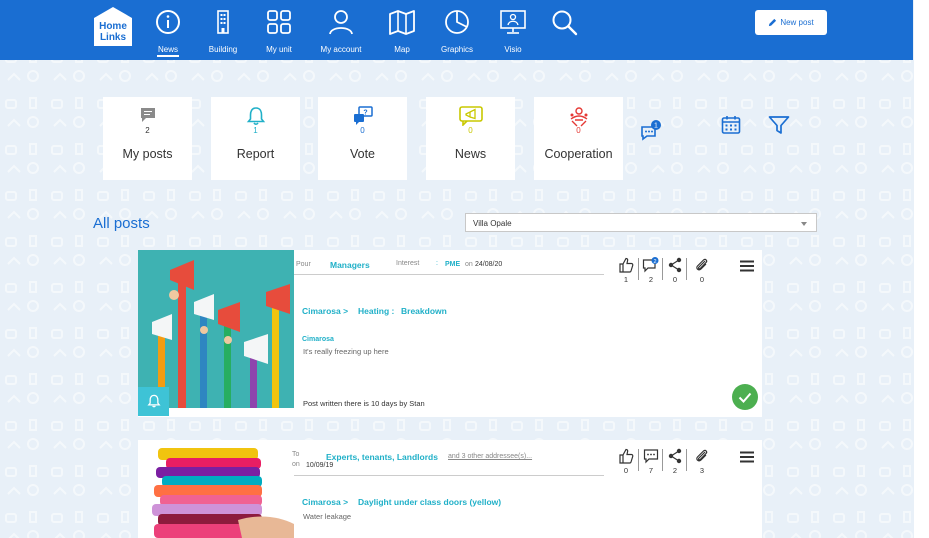  What do you see at coordinates (255, 130) in the screenshot?
I see `category-count: 1` at bounding box center [255, 130].